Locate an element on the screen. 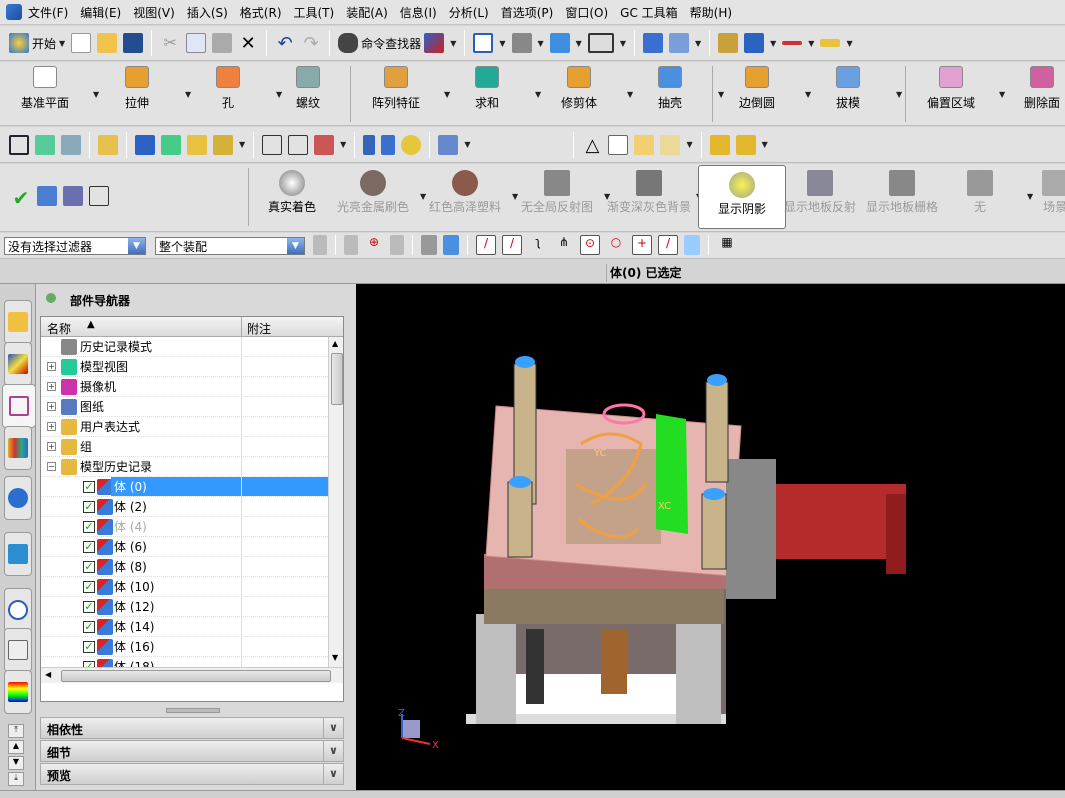  tree-row: ✓ 体 (18) is located at coordinates (184, 662).